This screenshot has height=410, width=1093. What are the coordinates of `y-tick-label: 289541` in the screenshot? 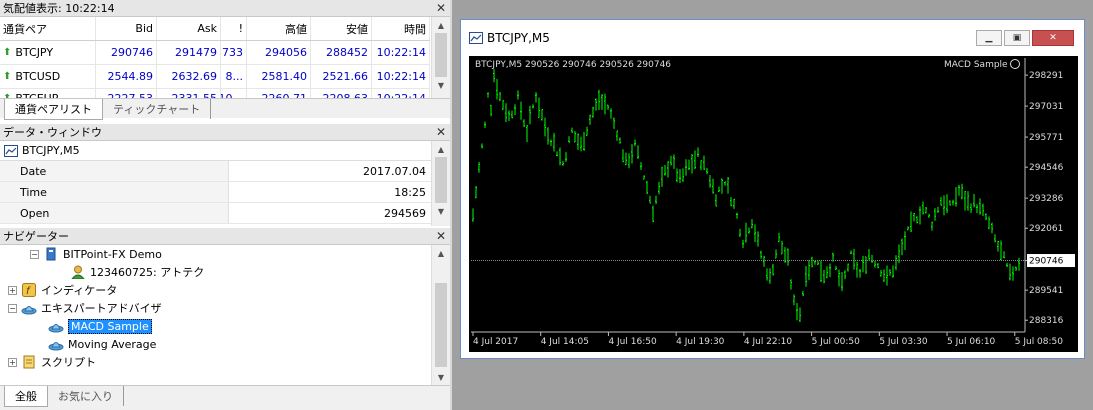 It's located at (1046, 291).